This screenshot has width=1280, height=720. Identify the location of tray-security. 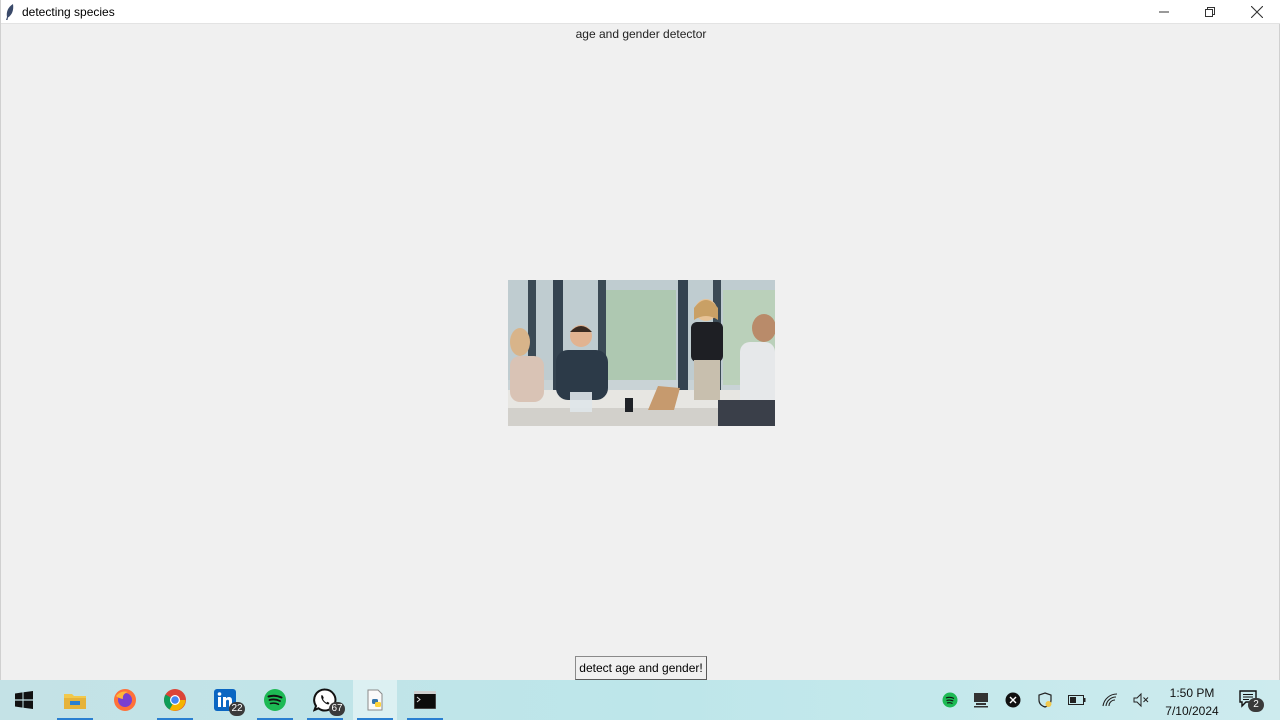
(1045, 700).